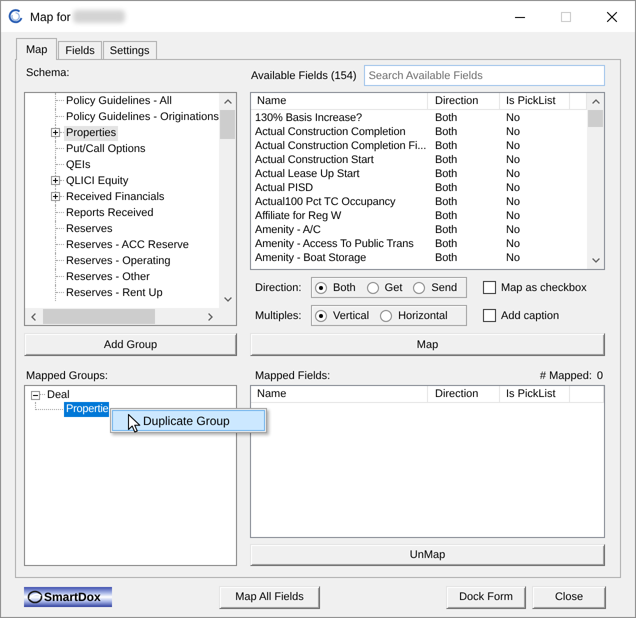 The width and height of the screenshot is (636, 618). Describe the element at coordinates (47, 73) in the screenshot. I see `section-label: Schema:` at that location.